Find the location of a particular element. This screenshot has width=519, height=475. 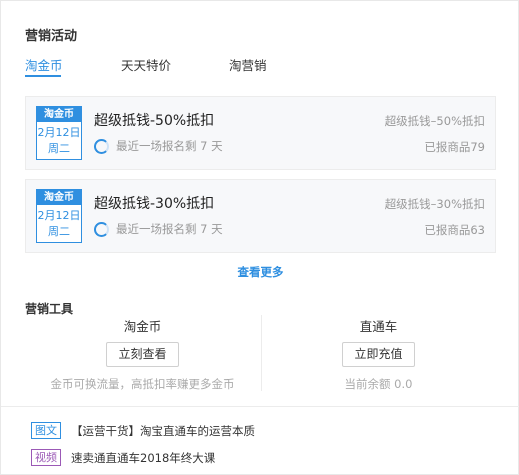

tool-taojinbi: 淘金币 立刻查看 金币可换流量，高抵扣率赚更多金币 is located at coordinates (142, 355).